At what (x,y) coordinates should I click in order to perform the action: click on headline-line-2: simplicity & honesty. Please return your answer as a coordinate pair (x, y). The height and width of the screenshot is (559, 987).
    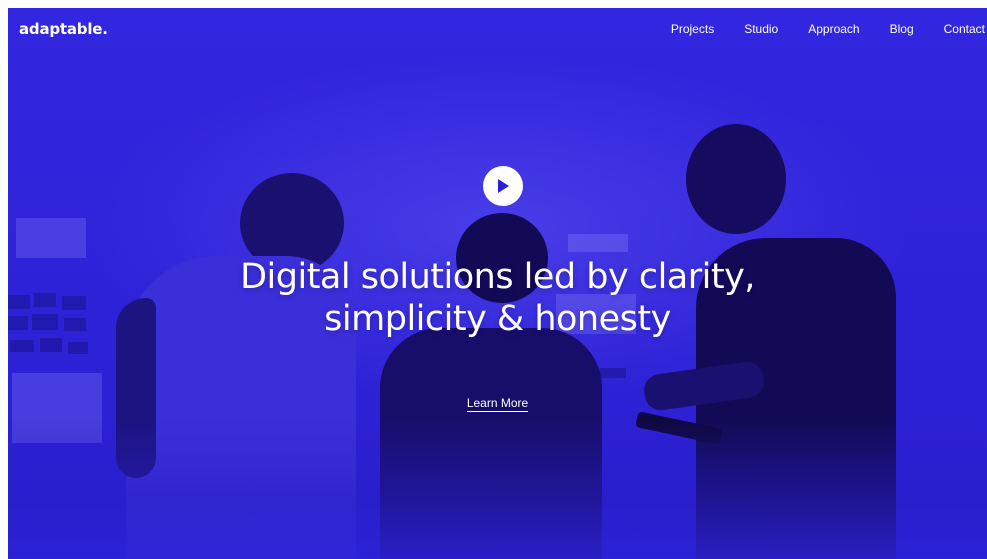
    Looking at the image, I should click on (497, 319).